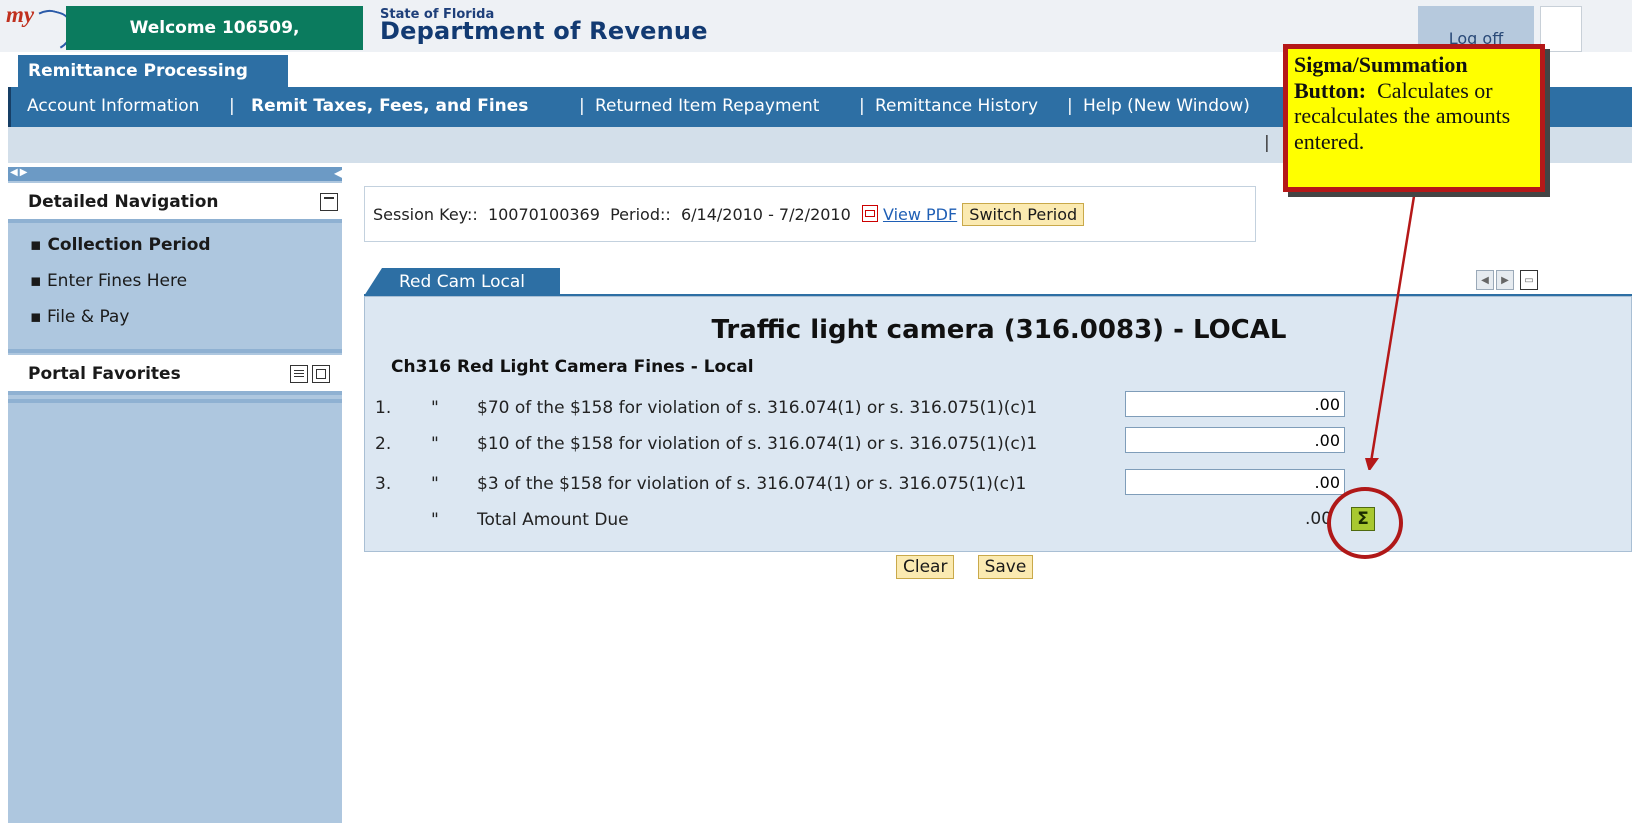 The height and width of the screenshot is (823, 1632). Describe the element at coordinates (338, 173) in the screenshot. I see `sidebar-hide-icon: ◀` at that location.